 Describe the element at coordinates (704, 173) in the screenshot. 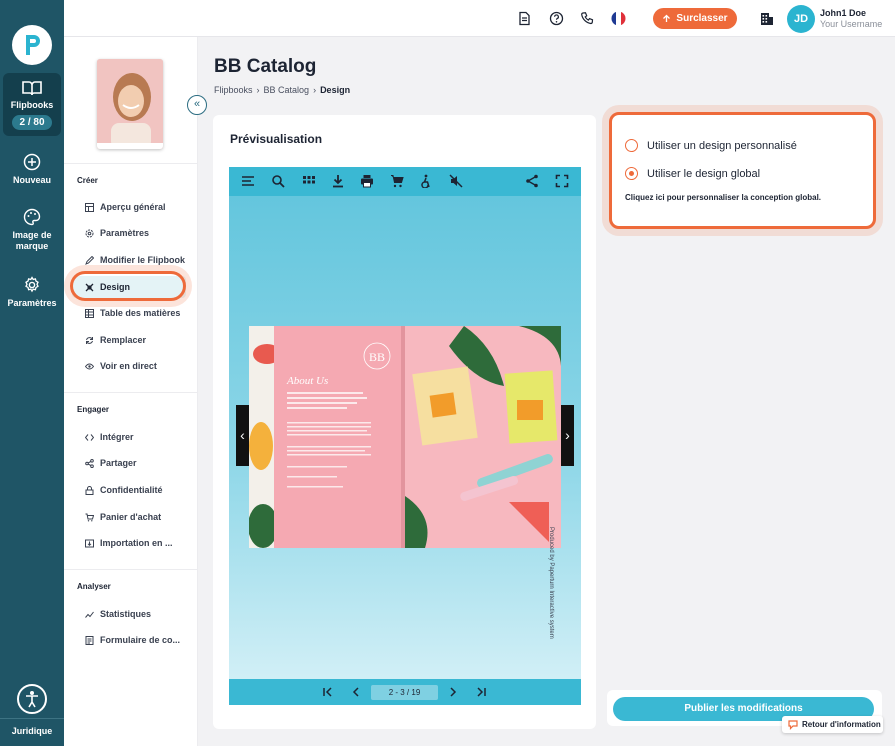

I see `option-label: Utiliser le design global` at that location.